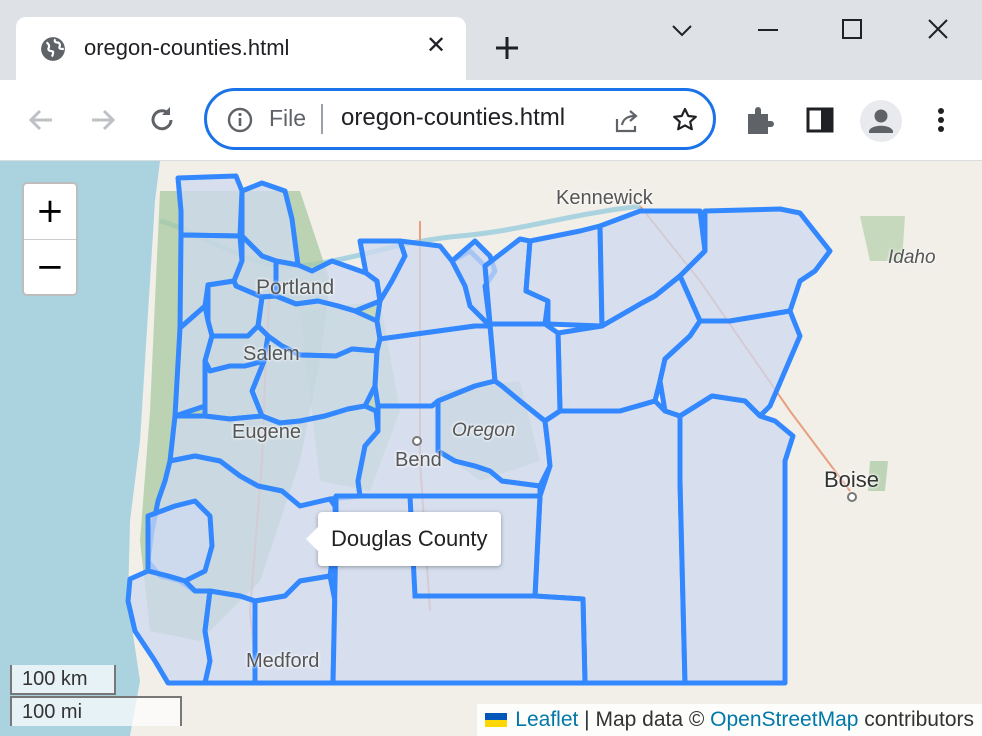 The height and width of the screenshot is (736, 982). Describe the element at coordinates (187, 47) in the screenshot. I see `tab-title: oregon-counties.html` at that location.